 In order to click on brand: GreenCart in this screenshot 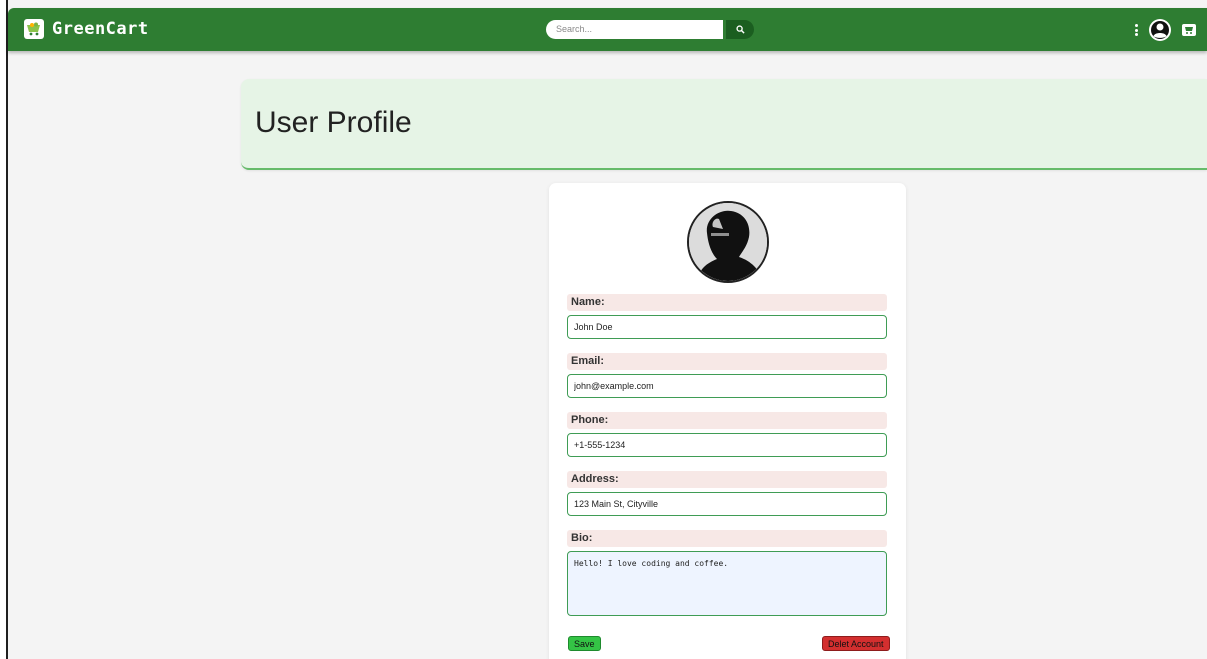, I will do `click(86, 29)`.